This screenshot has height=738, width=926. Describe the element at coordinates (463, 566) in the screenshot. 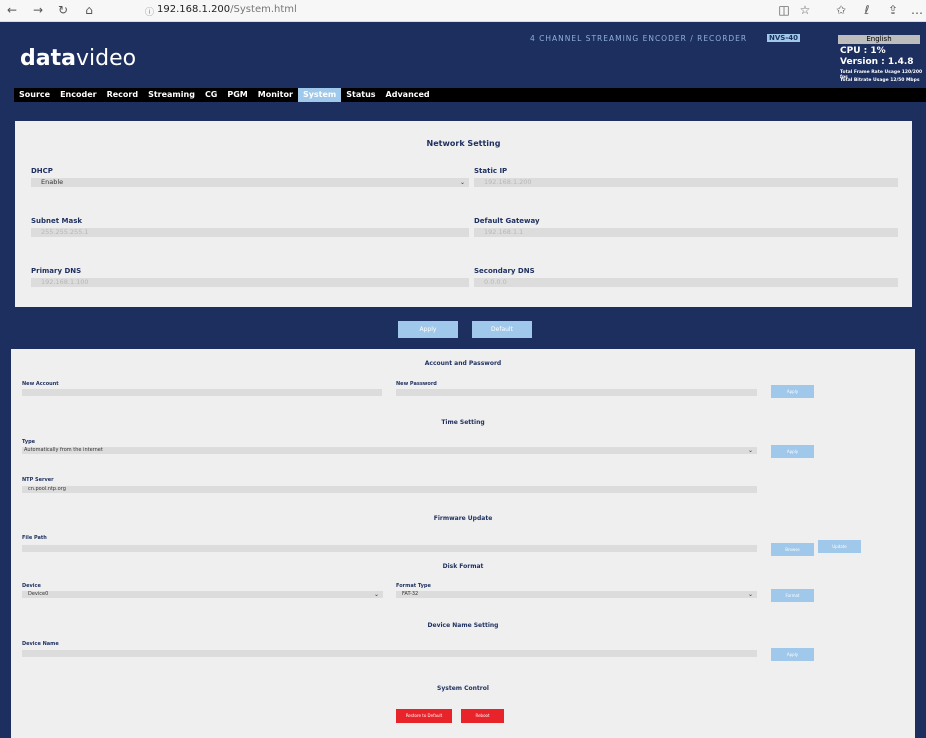

I see `disk-format-title: Disk Format` at that location.